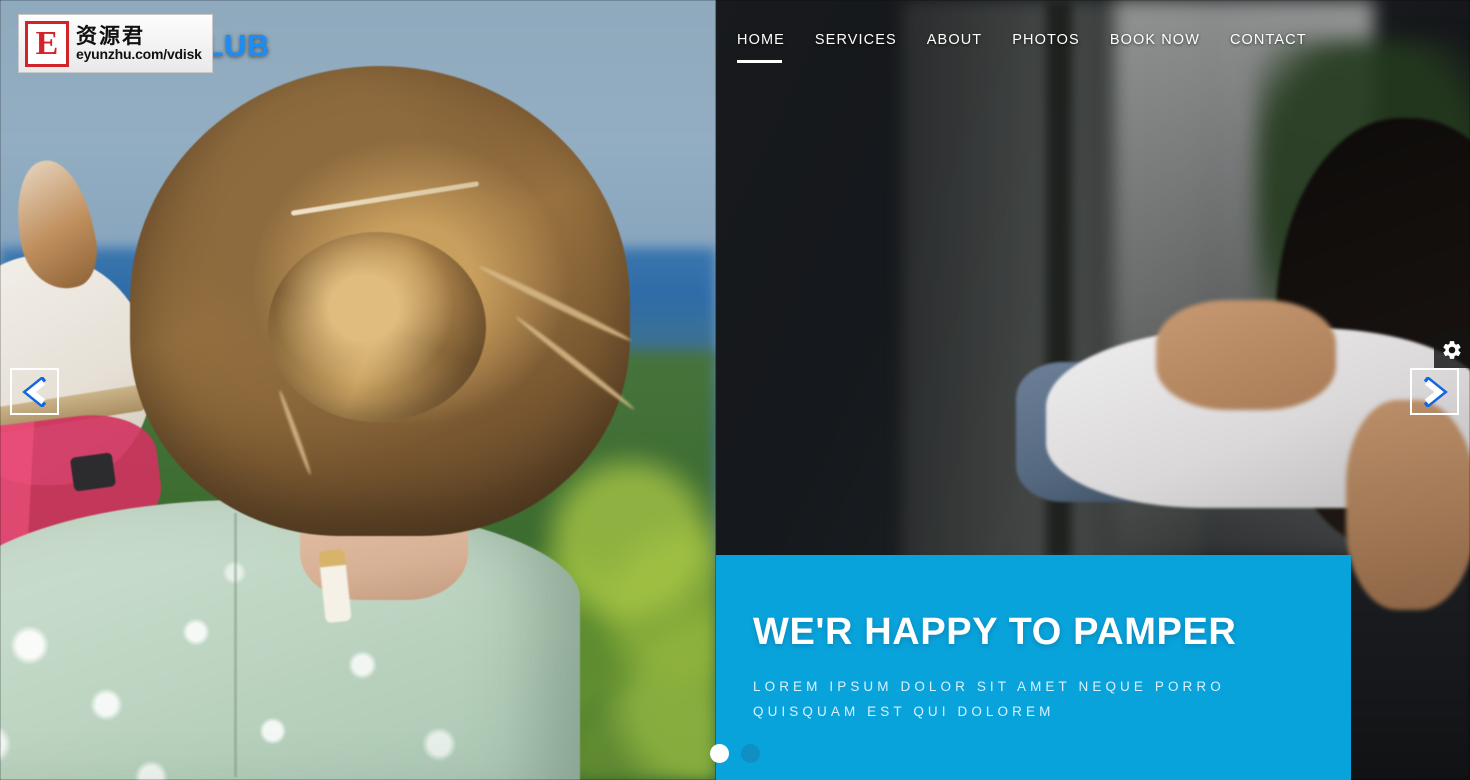 Image resolution: width=1470 pixels, height=780 pixels. What do you see at coordinates (1408, 505) in the screenshot?
I see `person-arm` at bounding box center [1408, 505].